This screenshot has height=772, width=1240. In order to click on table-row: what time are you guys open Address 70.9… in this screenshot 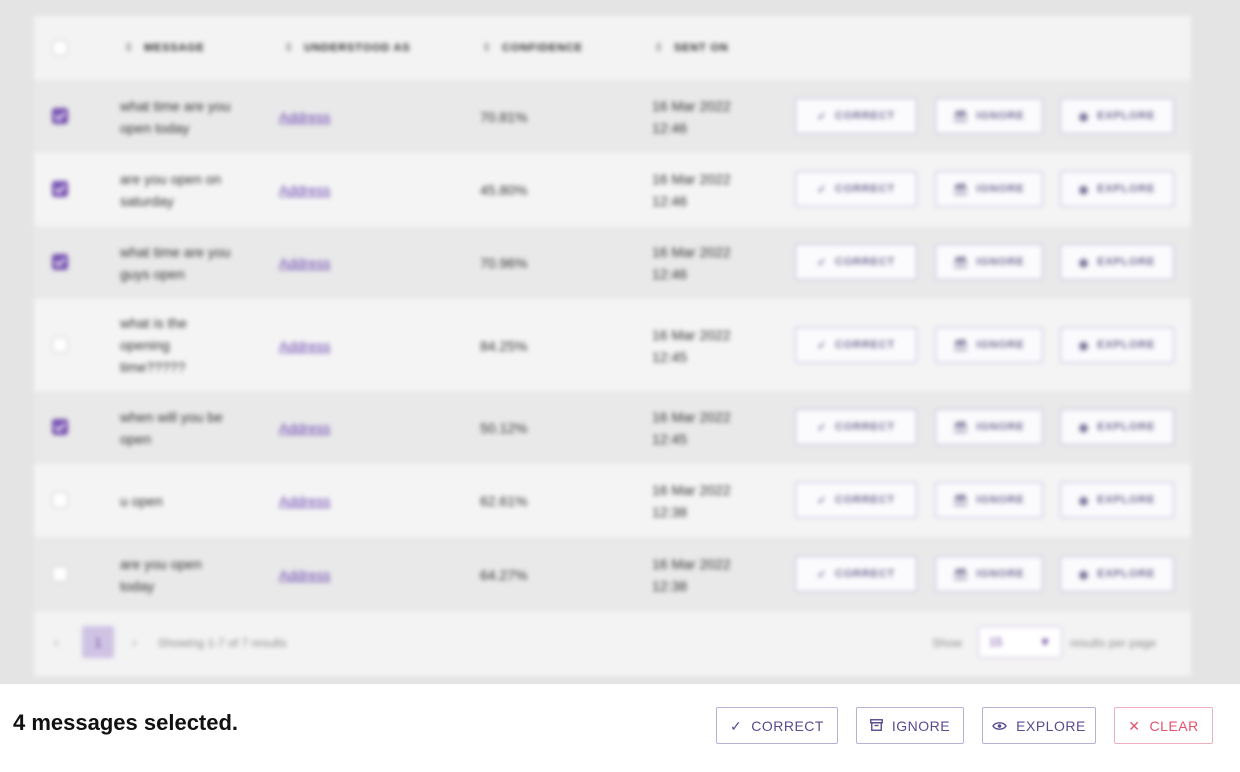, I will do `click(612, 263)`.